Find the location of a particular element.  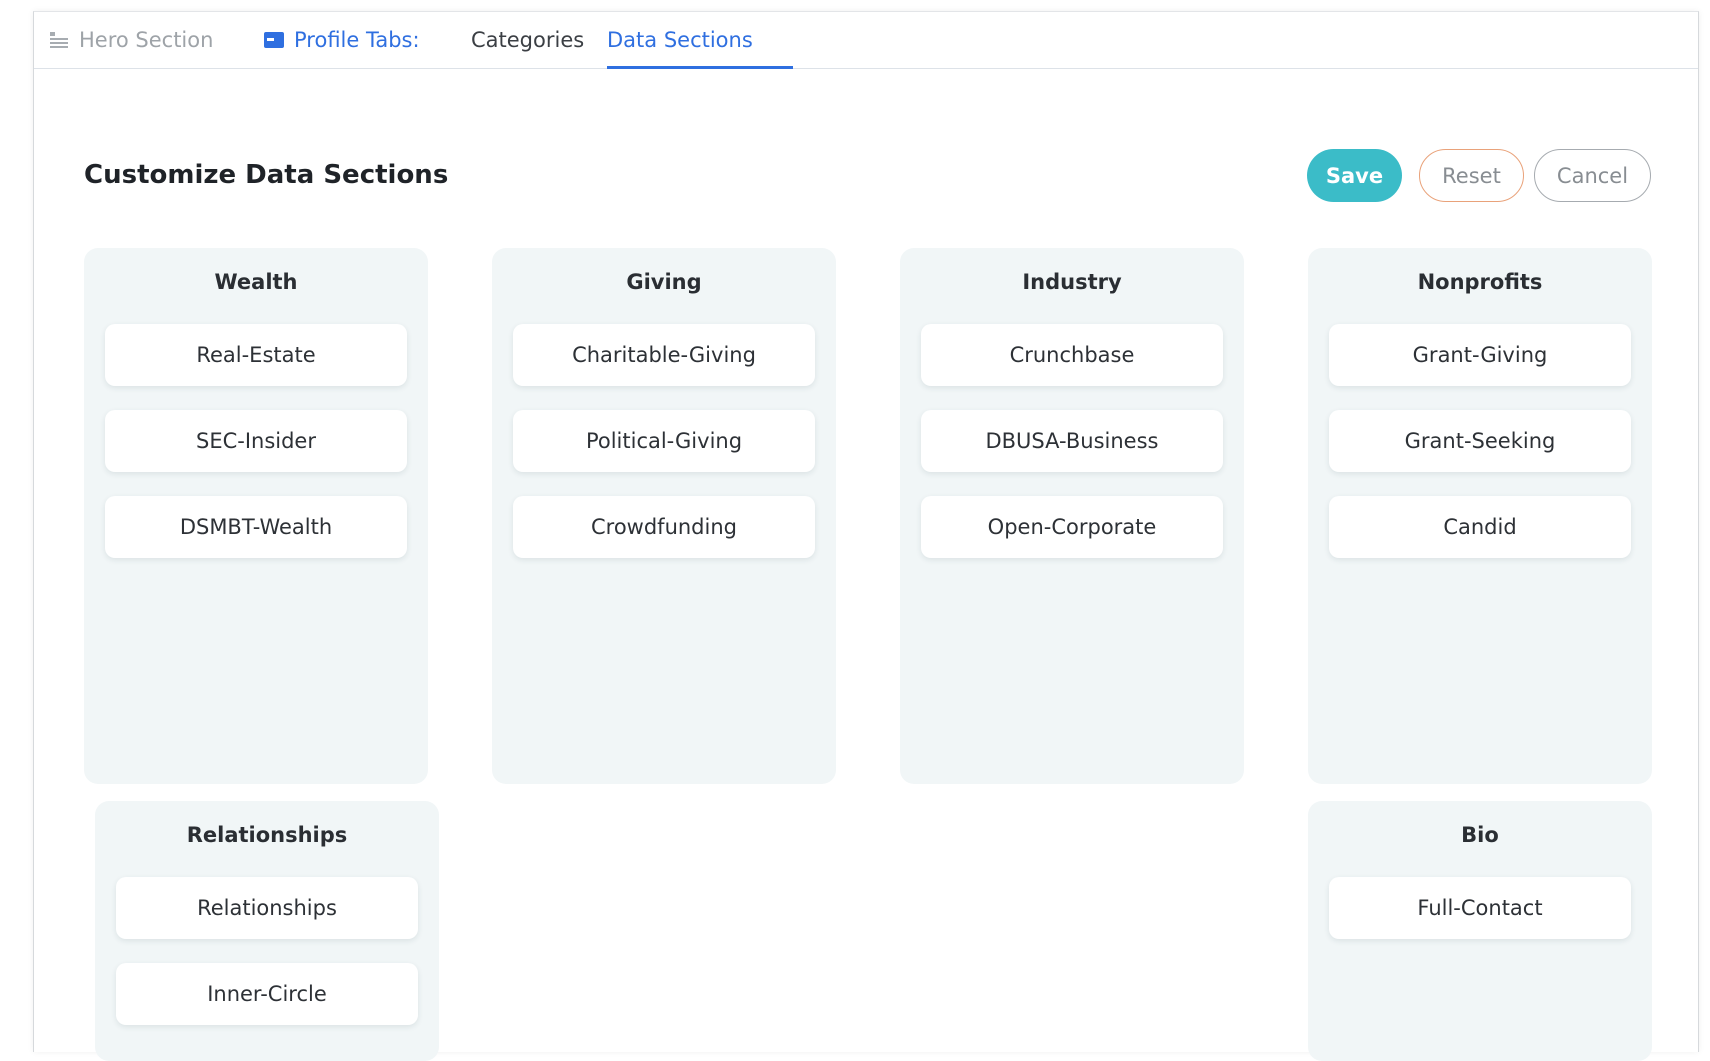

tab-profile-tabs: Profile Tabs: is located at coordinates (342, 40).